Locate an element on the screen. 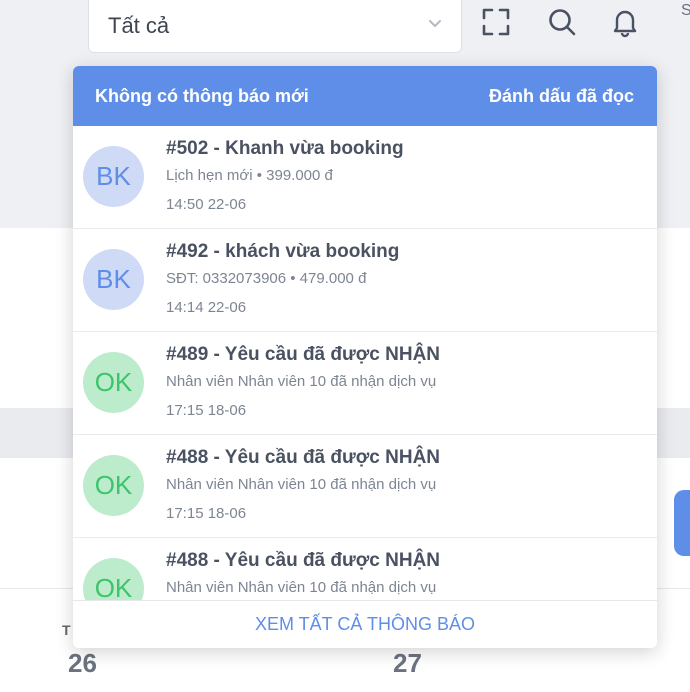  search-icon is located at coordinates (562, 22).